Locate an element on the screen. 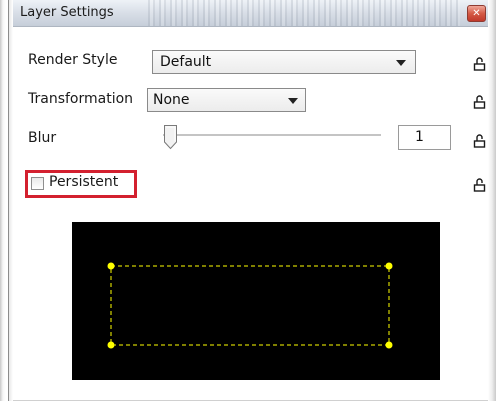 The height and width of the screenshot is (401, 496). window-frame-left is located at coordinates (6, 200).